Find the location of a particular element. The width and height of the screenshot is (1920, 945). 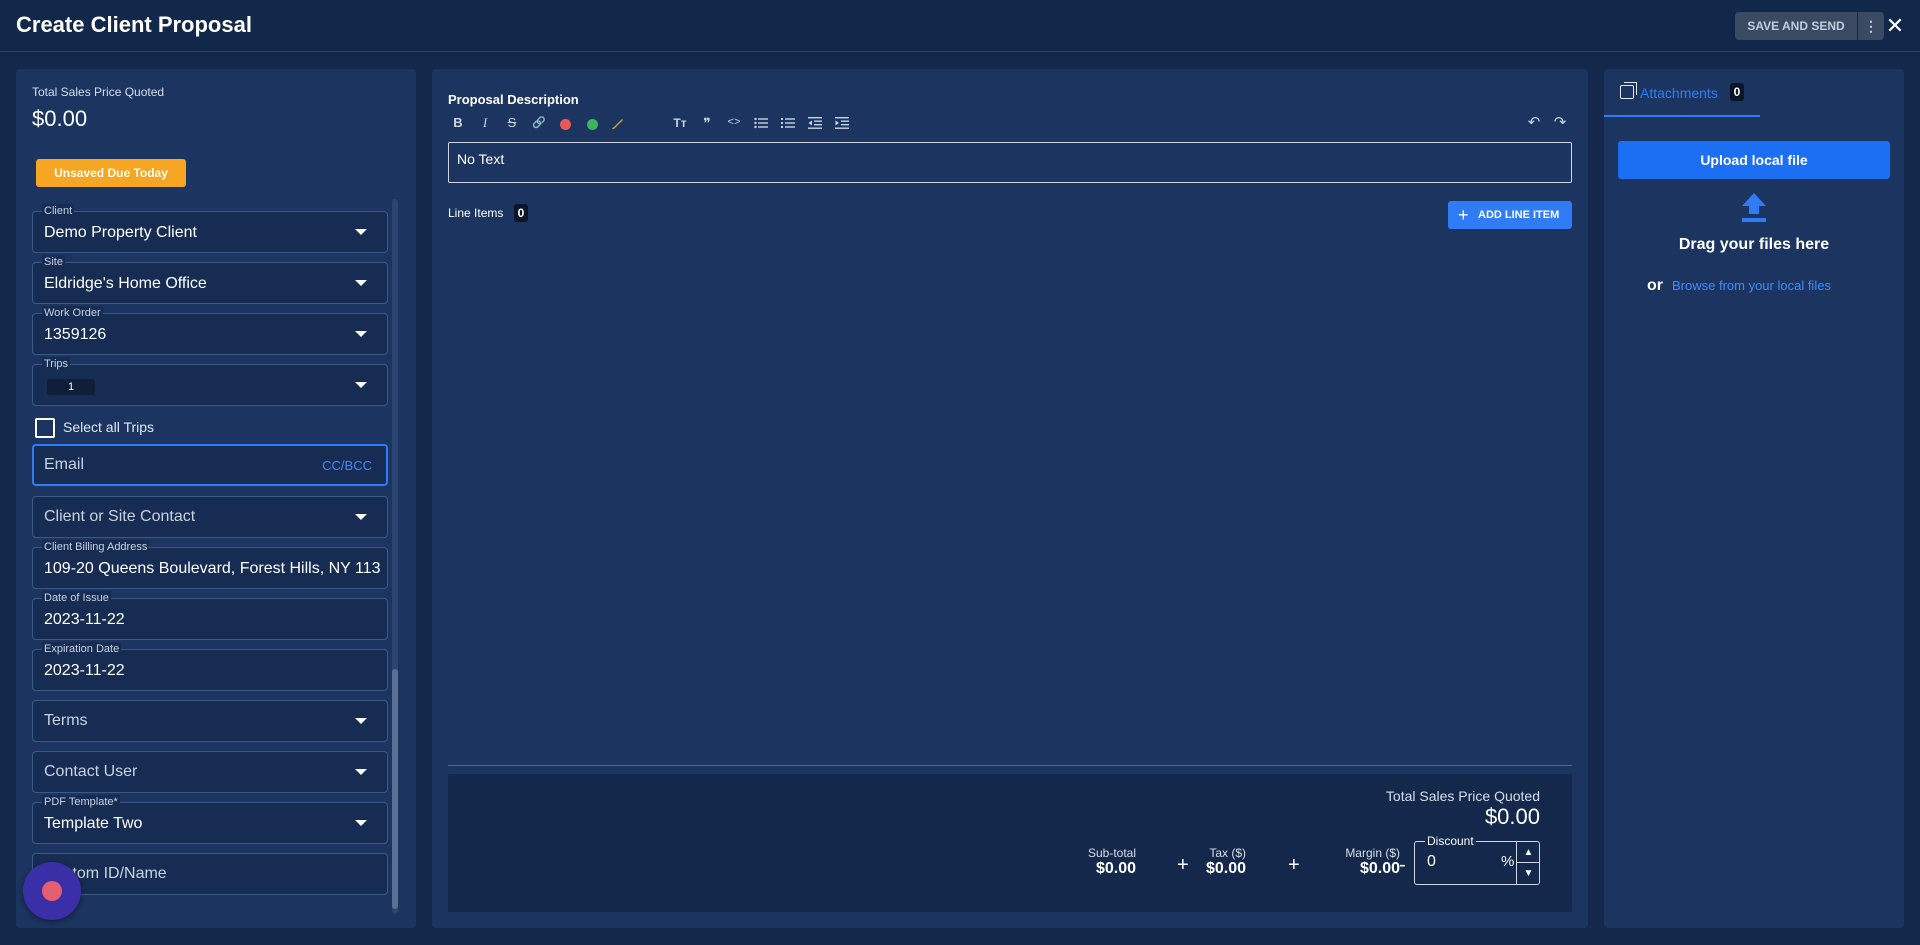

divider is located at coordinates (1010, 765).